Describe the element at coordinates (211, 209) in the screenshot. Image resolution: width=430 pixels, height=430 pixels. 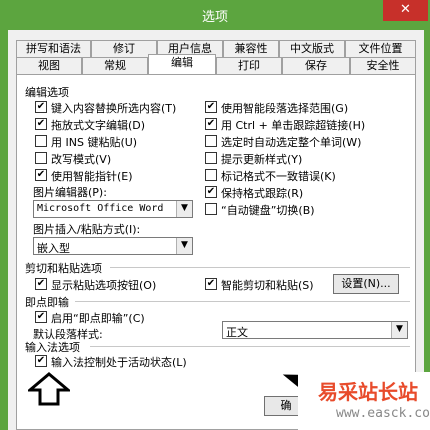
I see `checkbox-auto-keyboard` at that location.